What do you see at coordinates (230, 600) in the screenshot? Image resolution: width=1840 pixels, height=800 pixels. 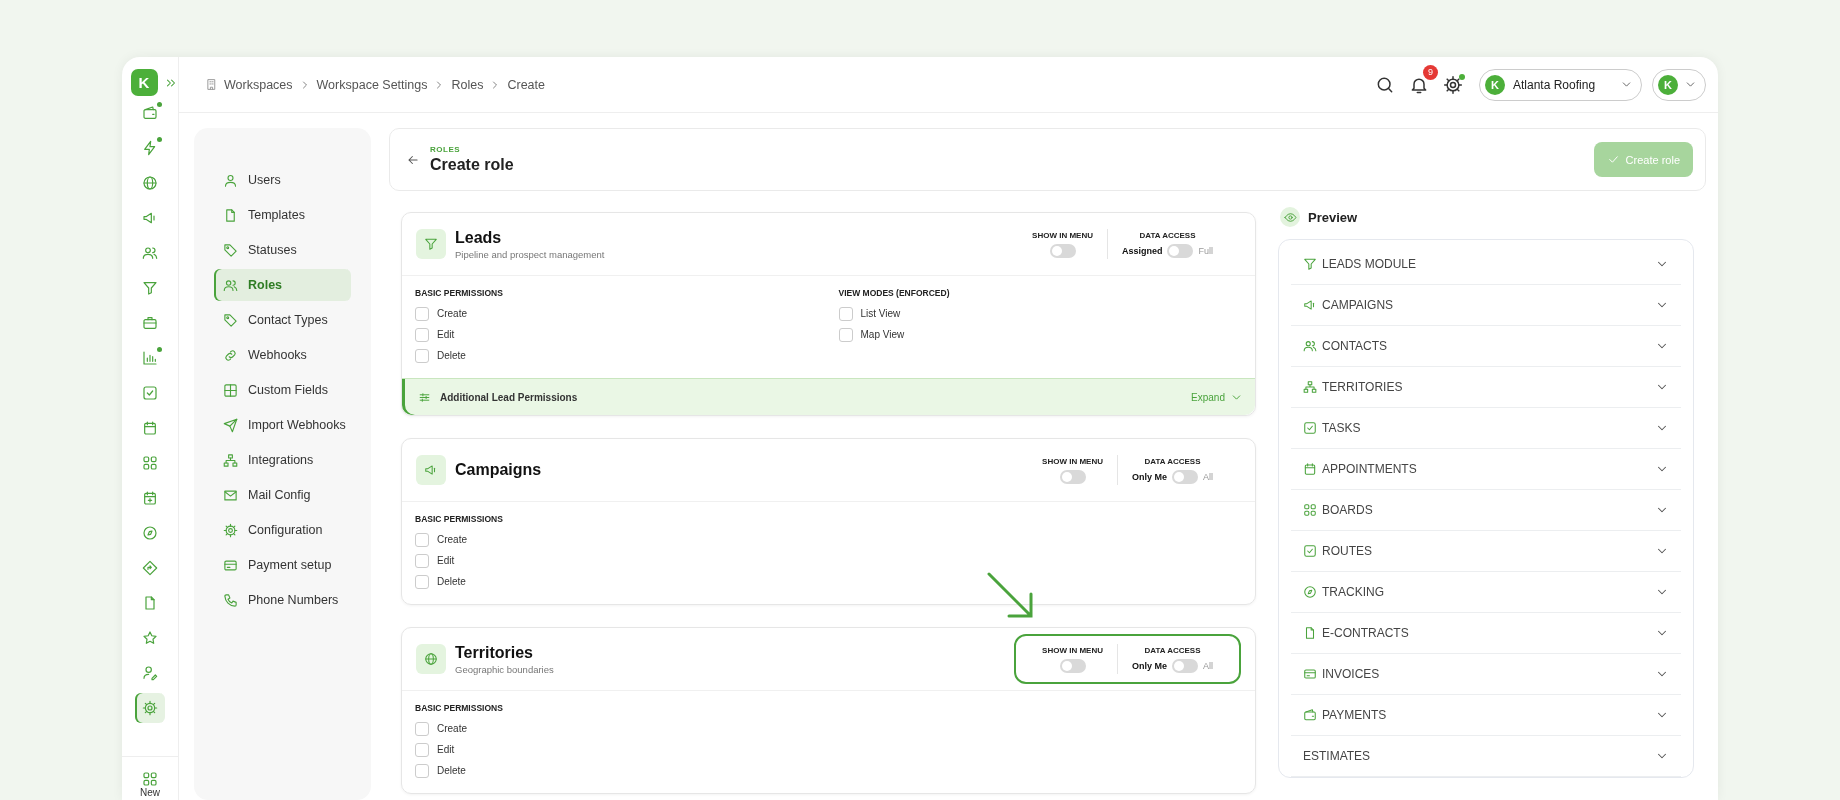 I see `phone-icon` at bounding box center [230, 600].